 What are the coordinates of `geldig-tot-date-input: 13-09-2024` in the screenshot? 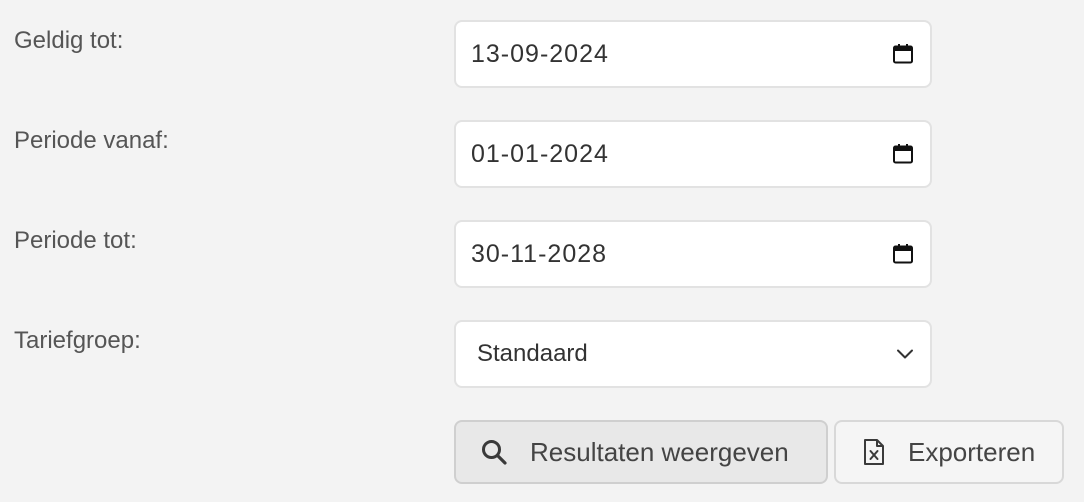 It's located at (693, 54).